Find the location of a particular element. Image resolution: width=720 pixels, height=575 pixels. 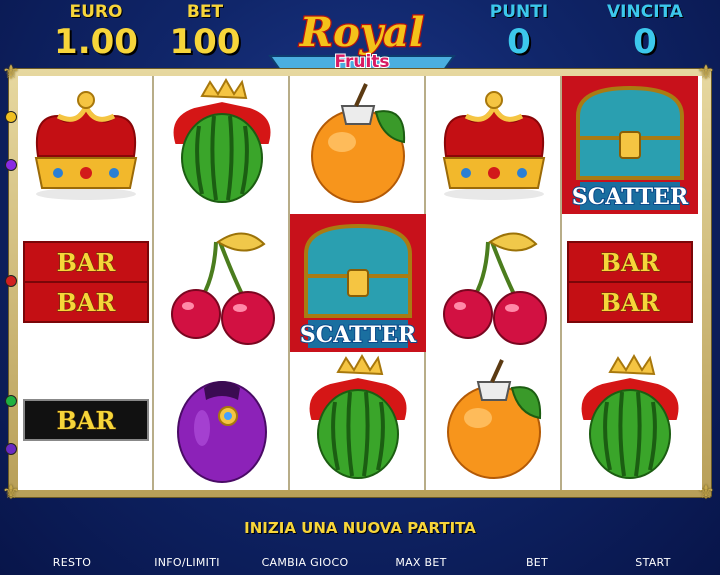

reel-3: SCATTER is located at coordinates (358, 283).